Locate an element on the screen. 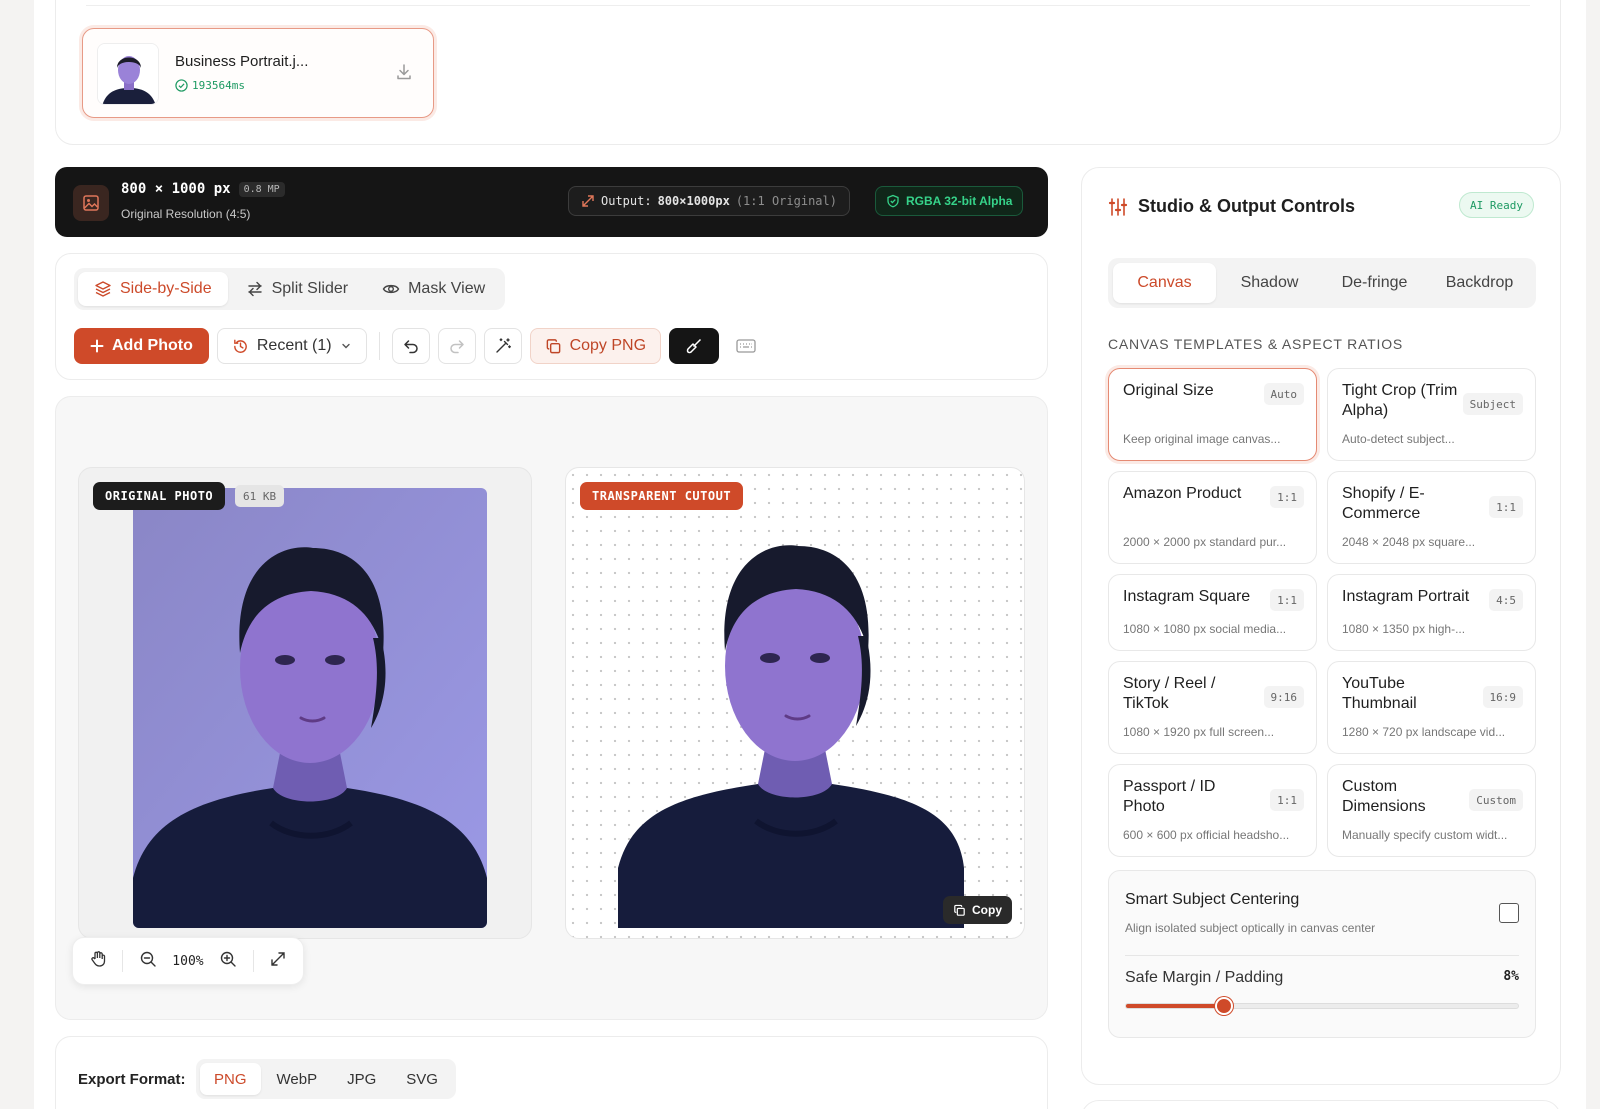 The image size is (1600, 1109). tab-side-by-side: Side-by-Side is located at coordinates (153, 289).